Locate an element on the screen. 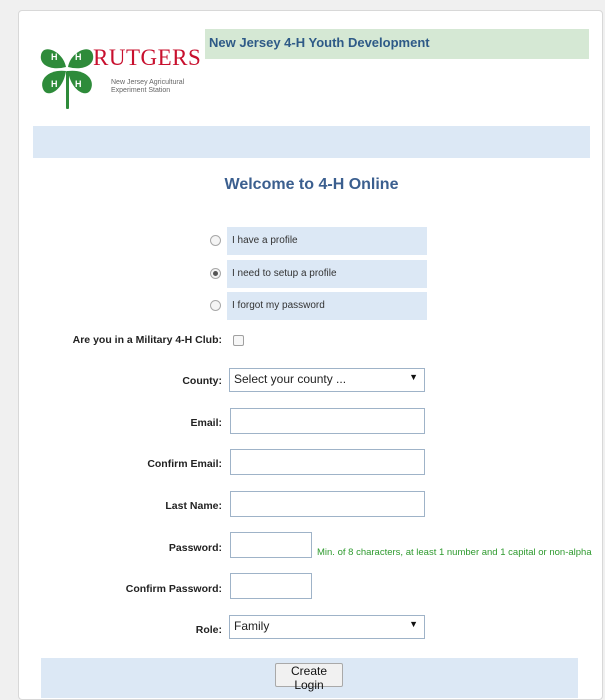 The width and height of the screenshot is (605, 700). county-select: Select your county ... ▼ is located at coordinates (327, 380).